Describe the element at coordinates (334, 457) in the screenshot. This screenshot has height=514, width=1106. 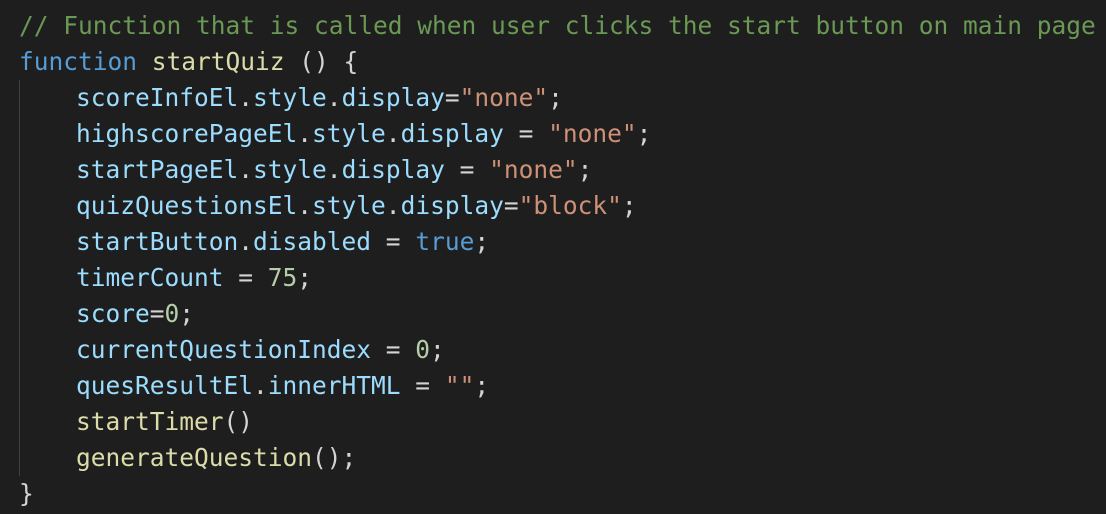
I see `code-token-punct: ();` at that location.